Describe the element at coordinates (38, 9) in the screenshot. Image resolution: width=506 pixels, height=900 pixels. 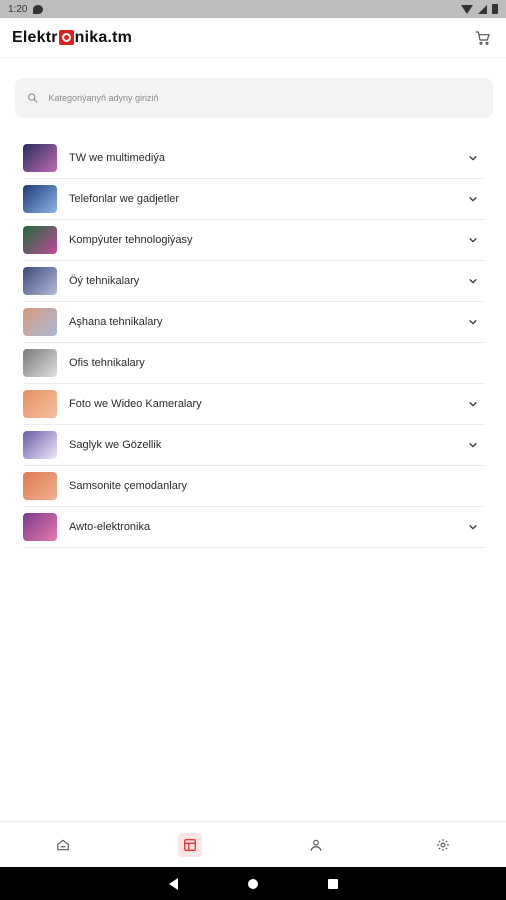
I see `message-icon` at that location.